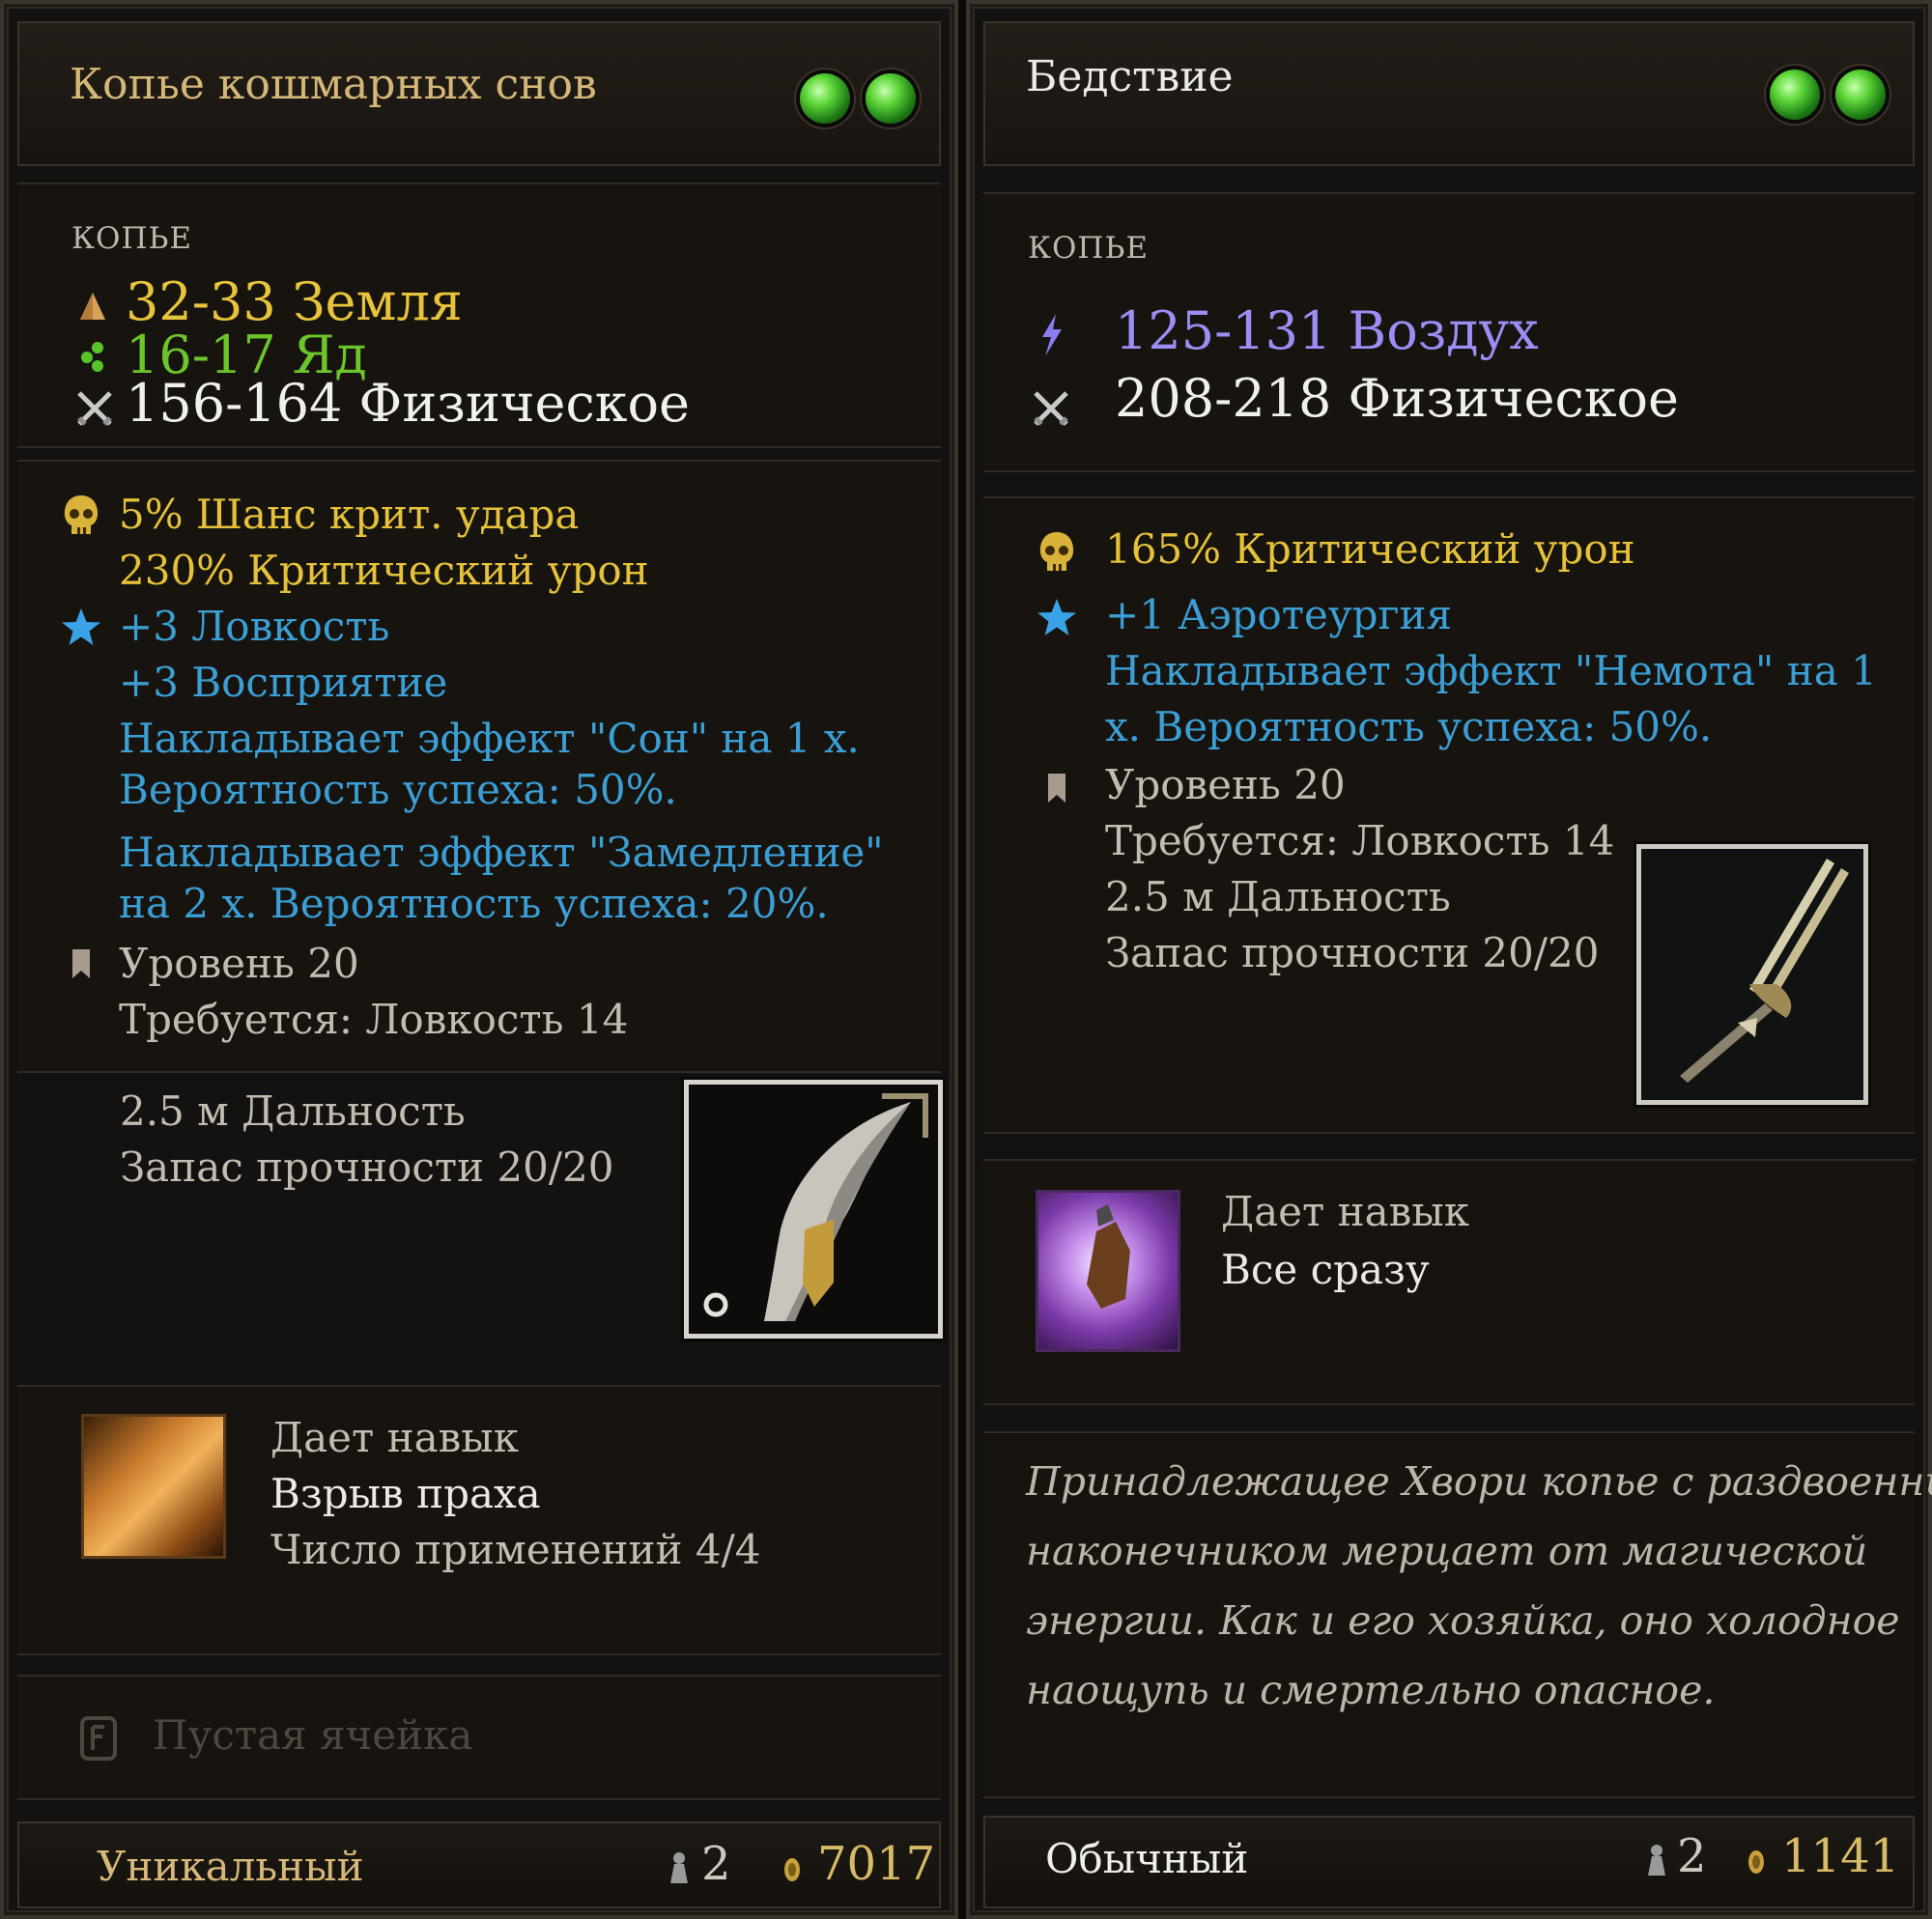  Describe the element at coordinates (313, 1735) in the screenshot. I see `empty-slot-label: Пустая ячейка` at that location.